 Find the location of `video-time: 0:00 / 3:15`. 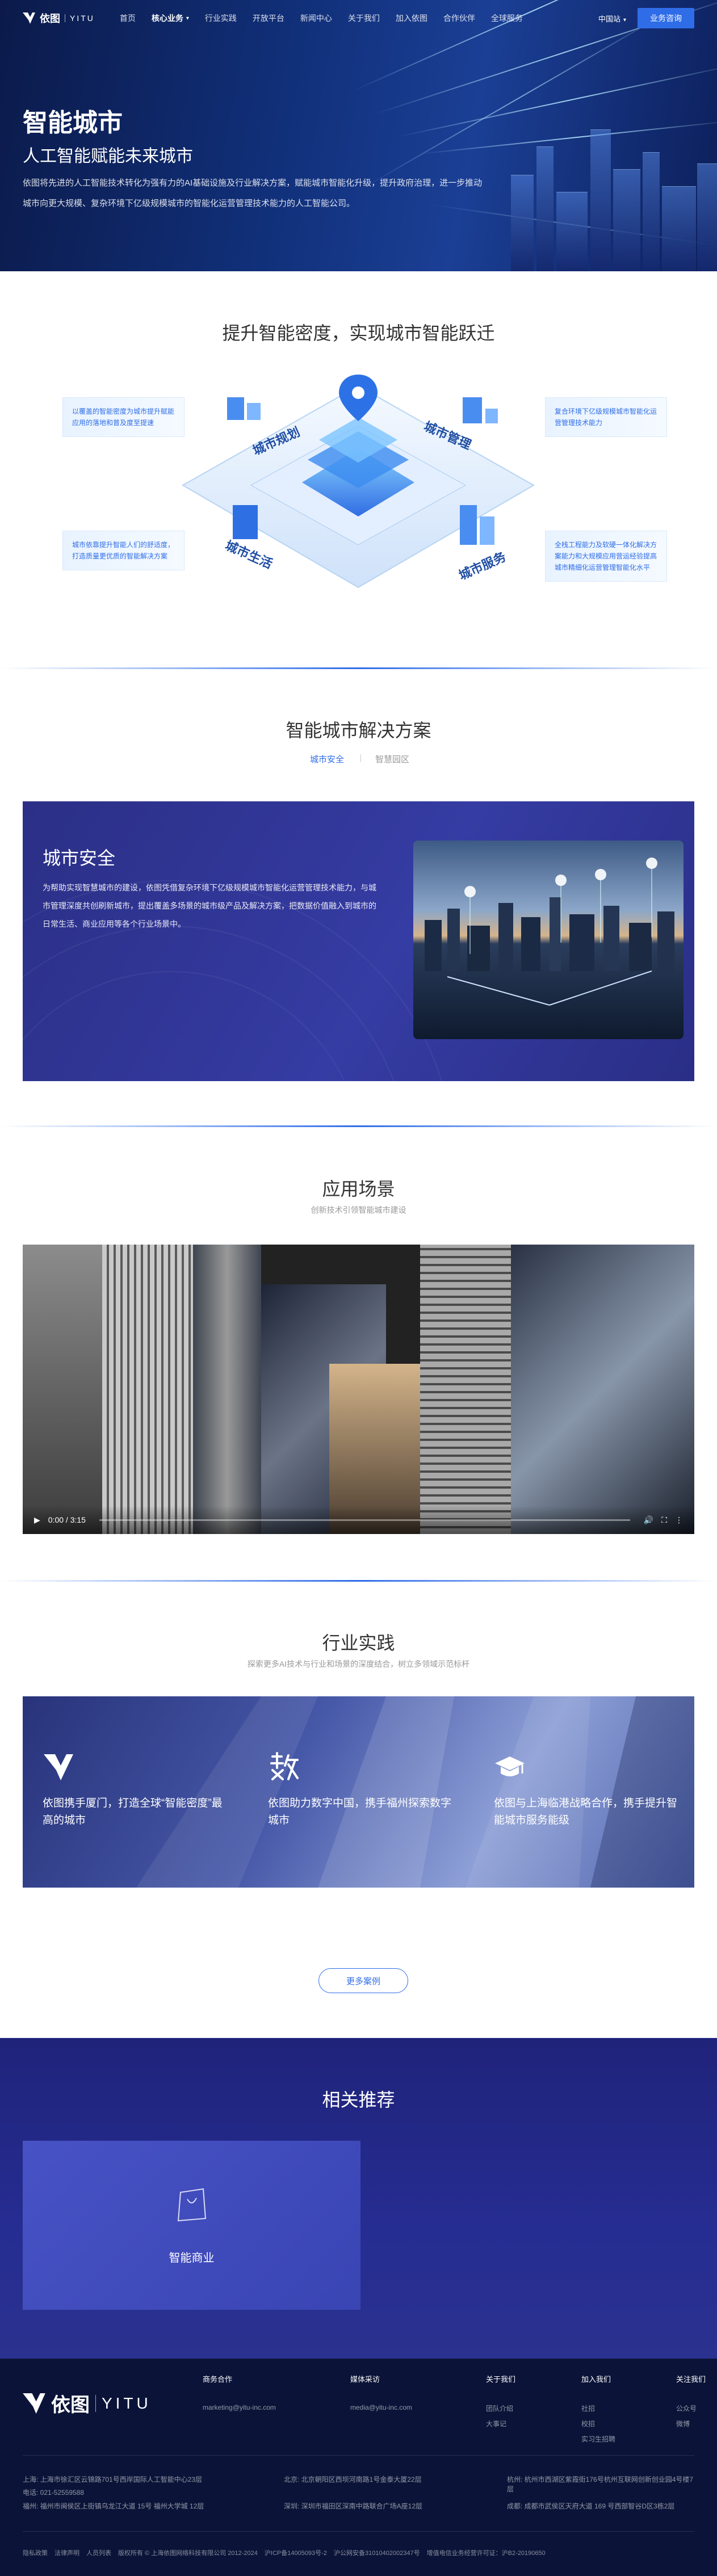

video-time: 0:00 / 3:15 is located at coordinates (67, 1519).